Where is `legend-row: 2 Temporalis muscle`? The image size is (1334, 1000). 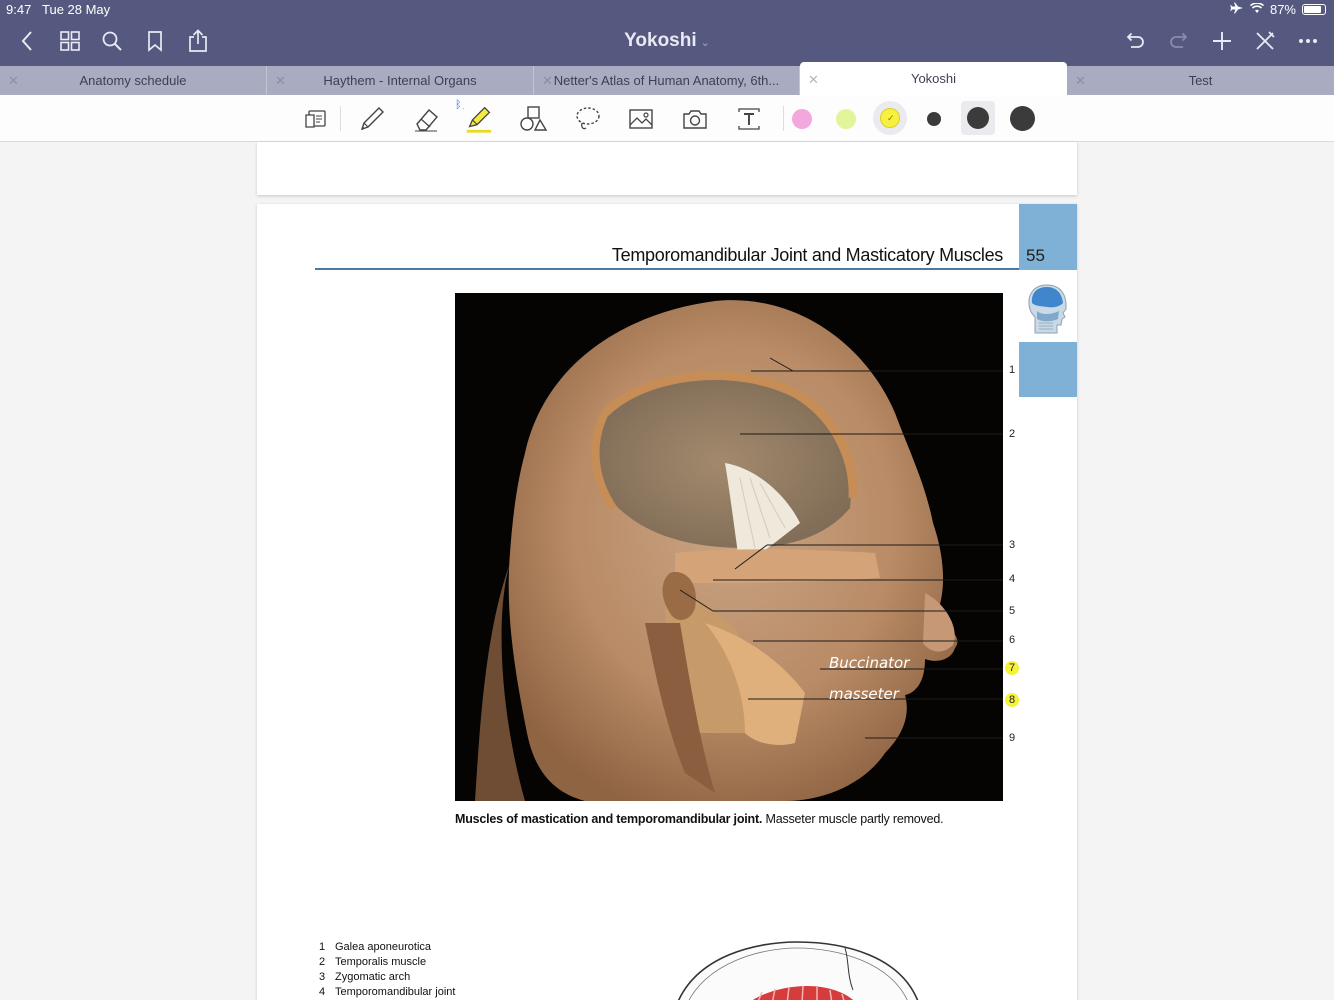 legend-row: 2 Temporalis muscle is located at coordinates (387, 963).